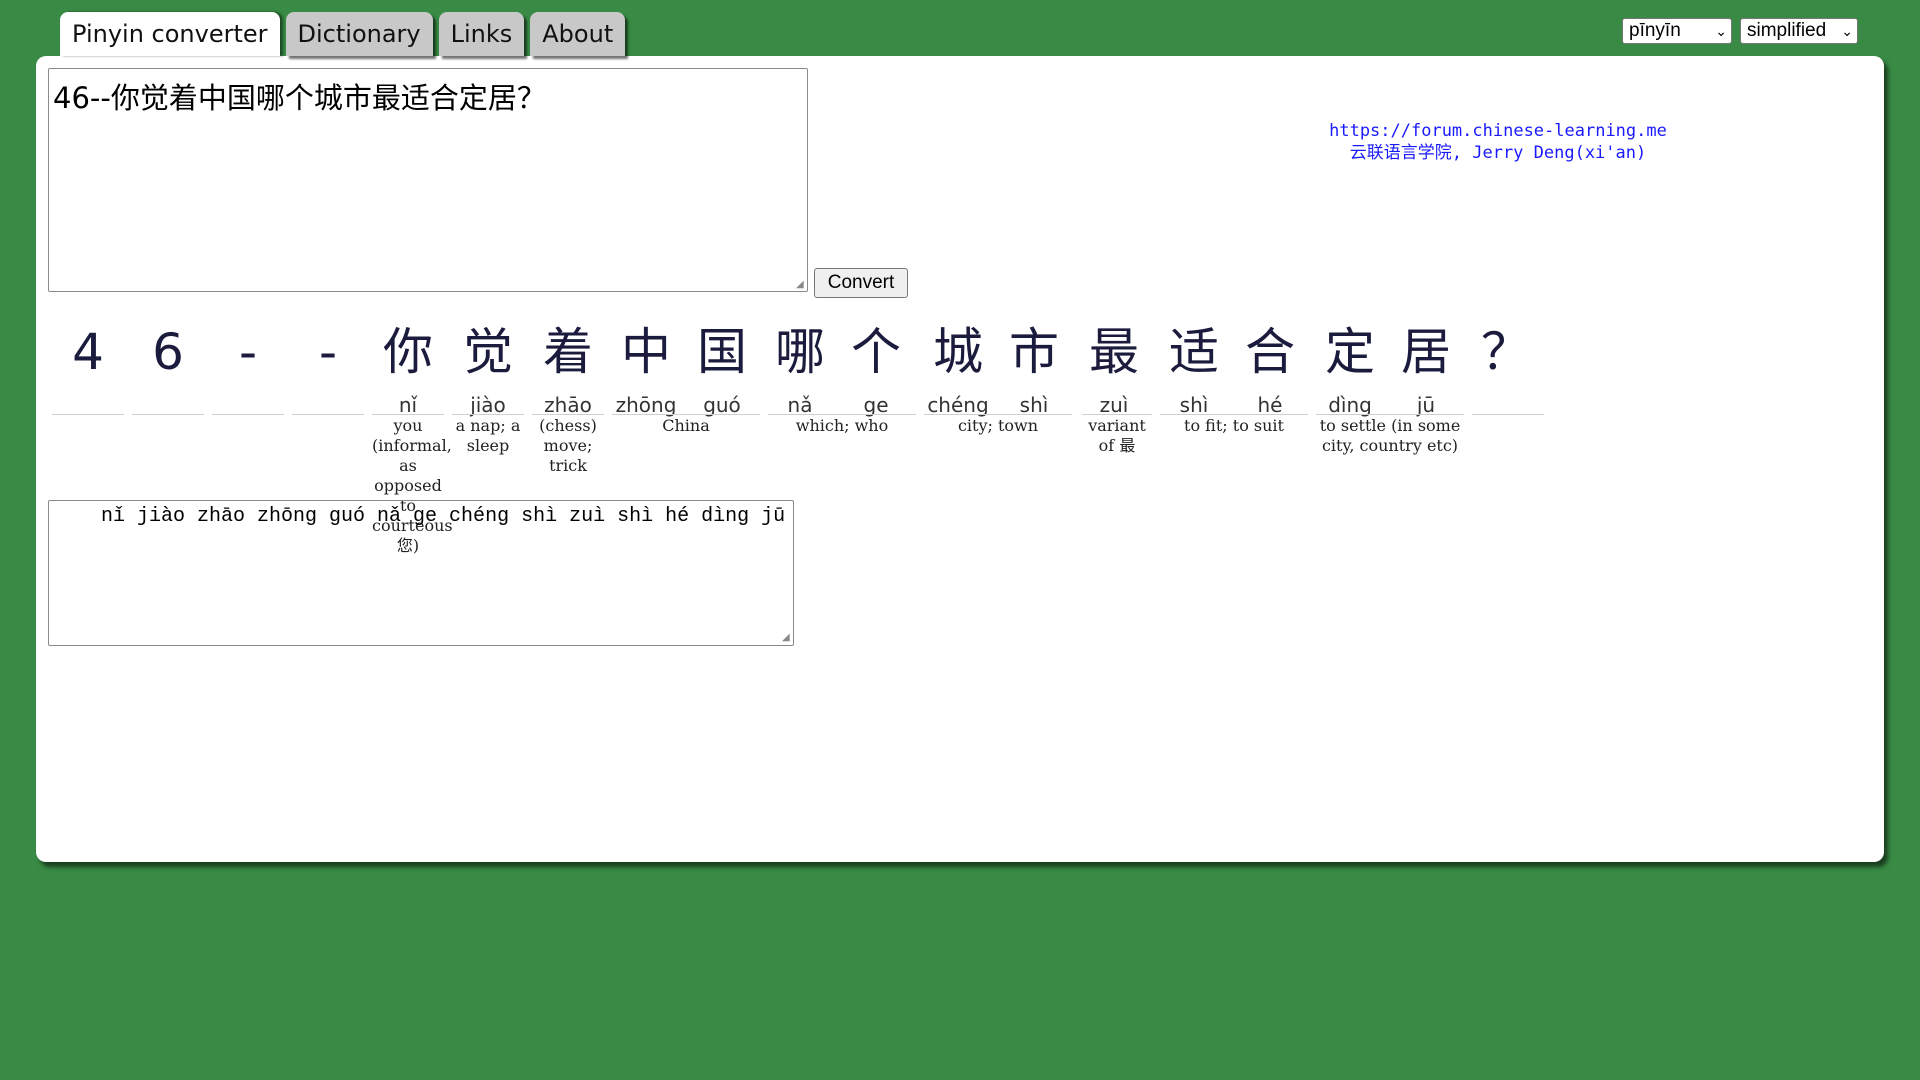  I want to click on character-cell: 国 guó, so click(722, 367).